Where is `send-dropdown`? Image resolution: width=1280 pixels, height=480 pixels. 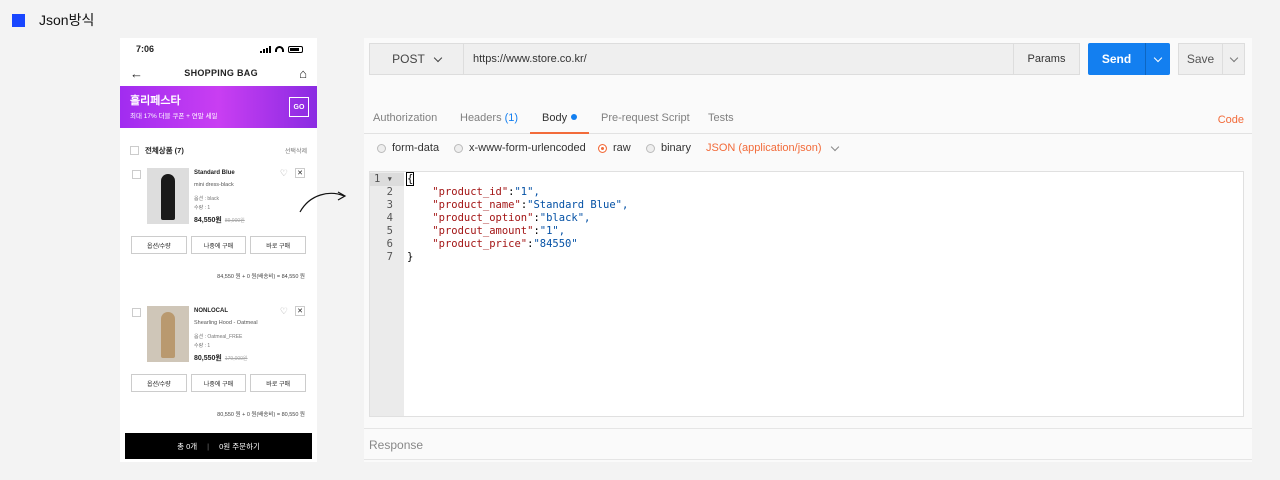 send-dropdown is located at coordinates (1157, 59).